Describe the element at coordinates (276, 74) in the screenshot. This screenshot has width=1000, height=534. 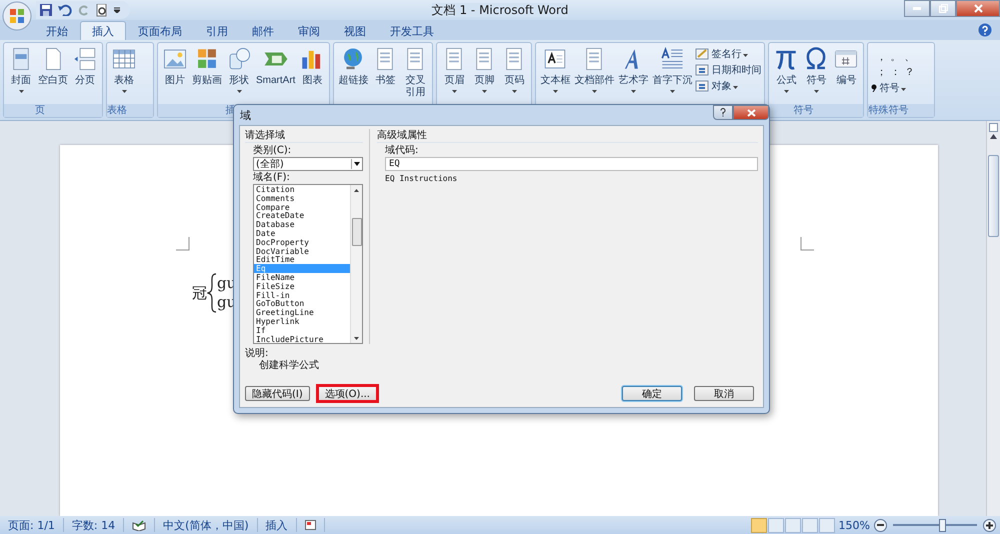
I see `ribbon-button: SmartArt` at that location.